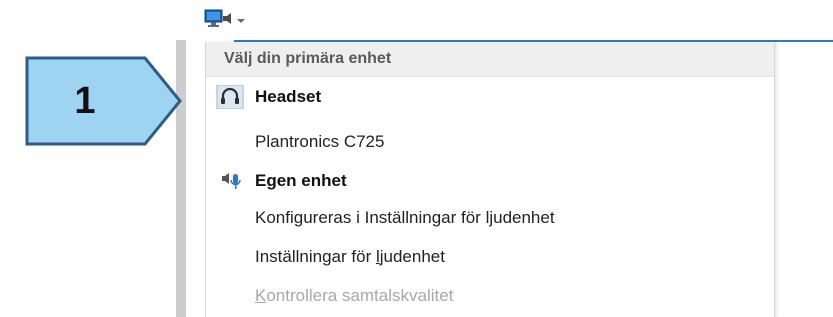  I want to click on access-key: K, so click(261, 295).